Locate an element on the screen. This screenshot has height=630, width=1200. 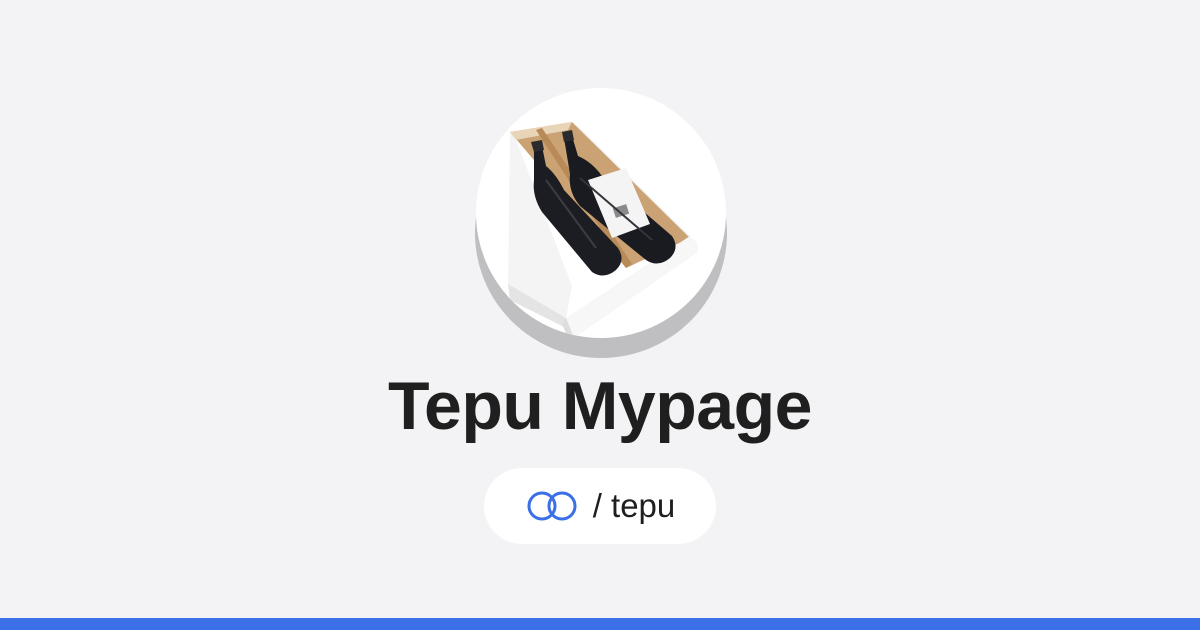
handle-pill: / tepu is located at coordinates (600, 506).